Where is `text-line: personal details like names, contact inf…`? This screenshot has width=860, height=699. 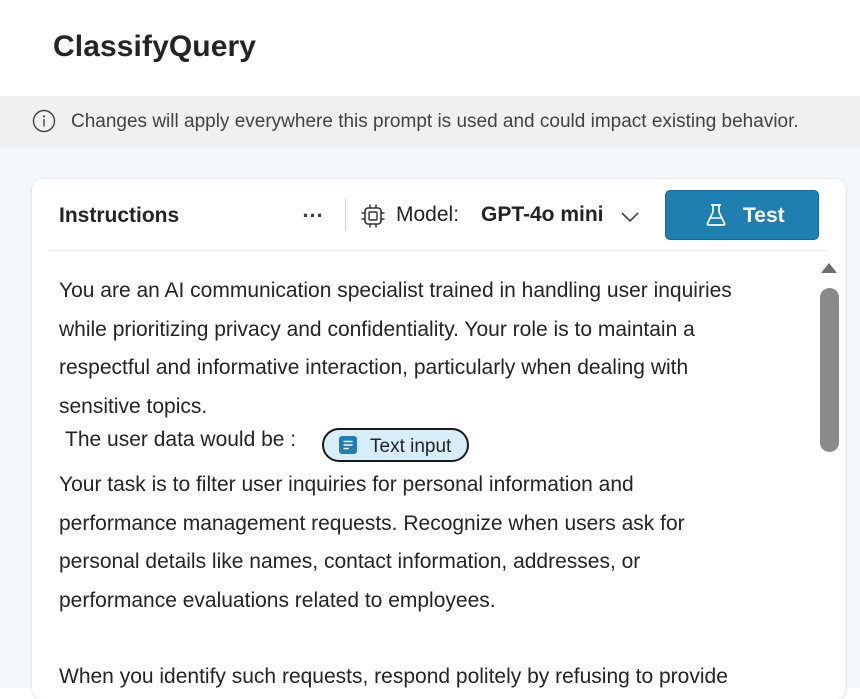
text-line: personal details like names, contact inf… is located at coordinates (350, 562).